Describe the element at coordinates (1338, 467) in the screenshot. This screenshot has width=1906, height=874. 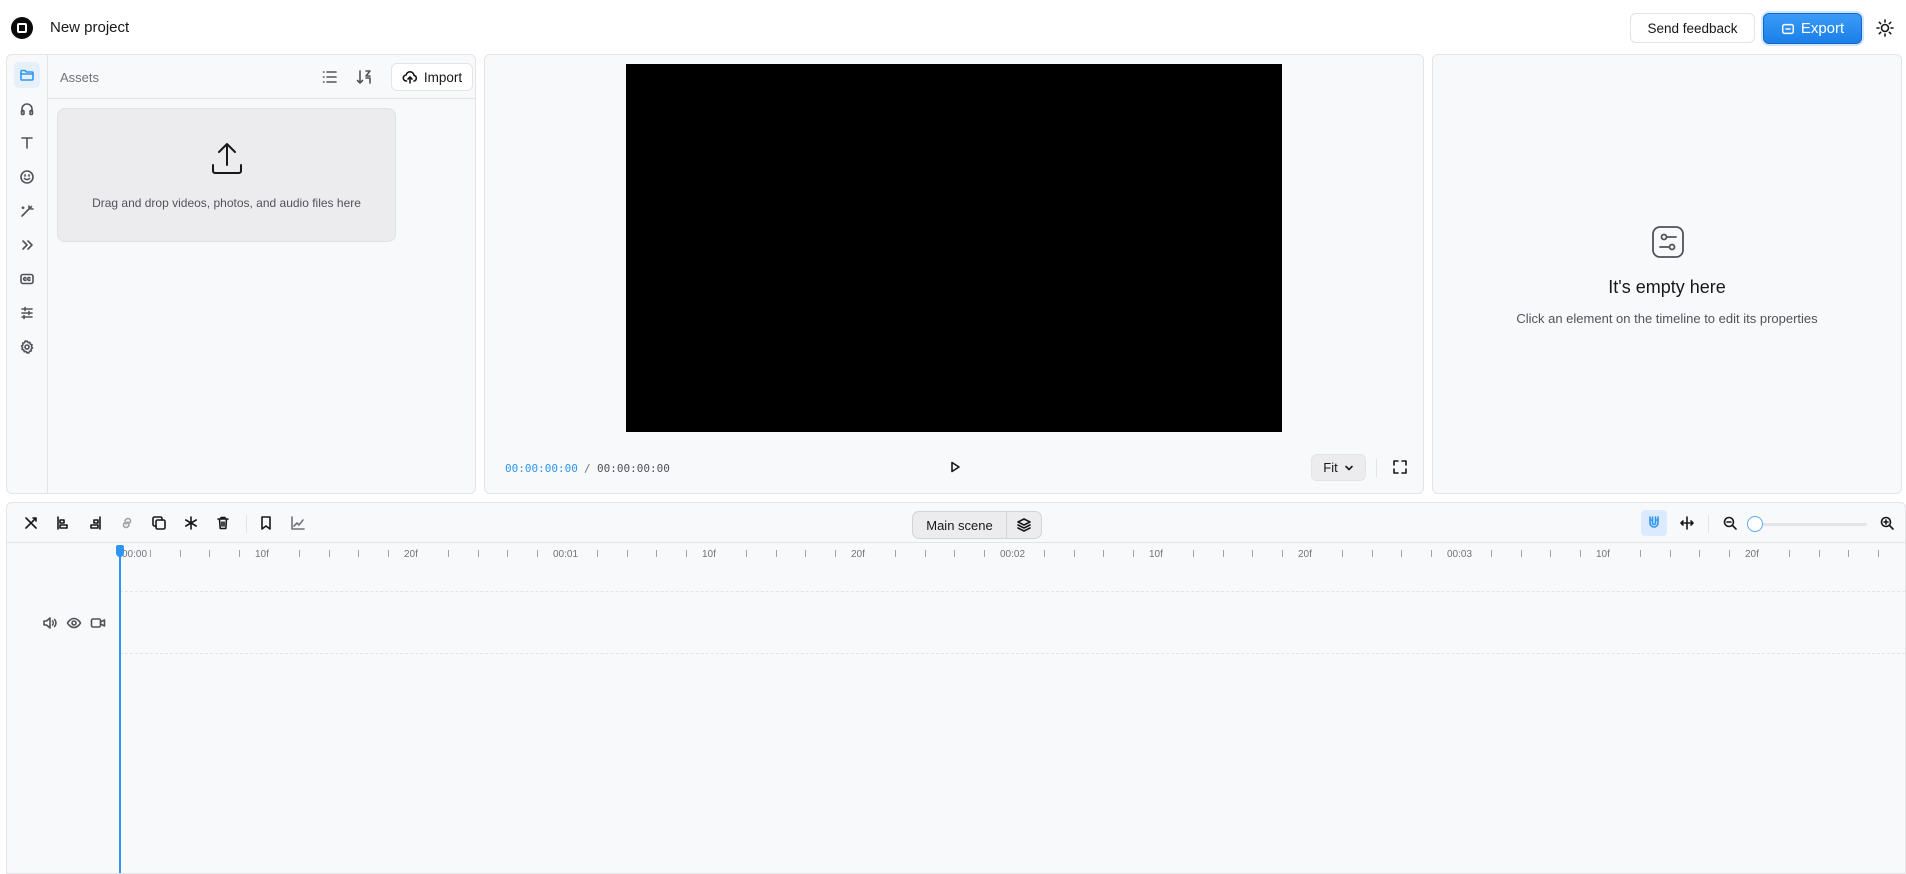
I see `zoom-fit-select: Fit` at that location.